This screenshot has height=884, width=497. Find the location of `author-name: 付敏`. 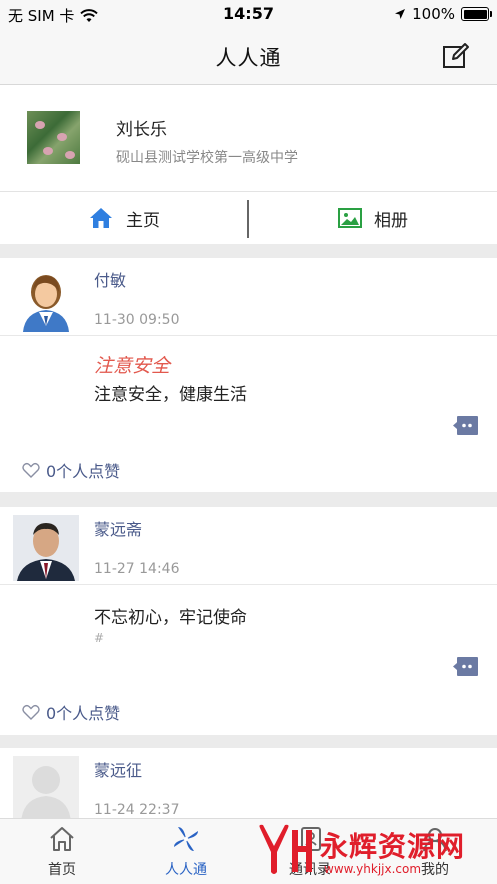

author-name: 付敏 is located at coordinates (110, 279).